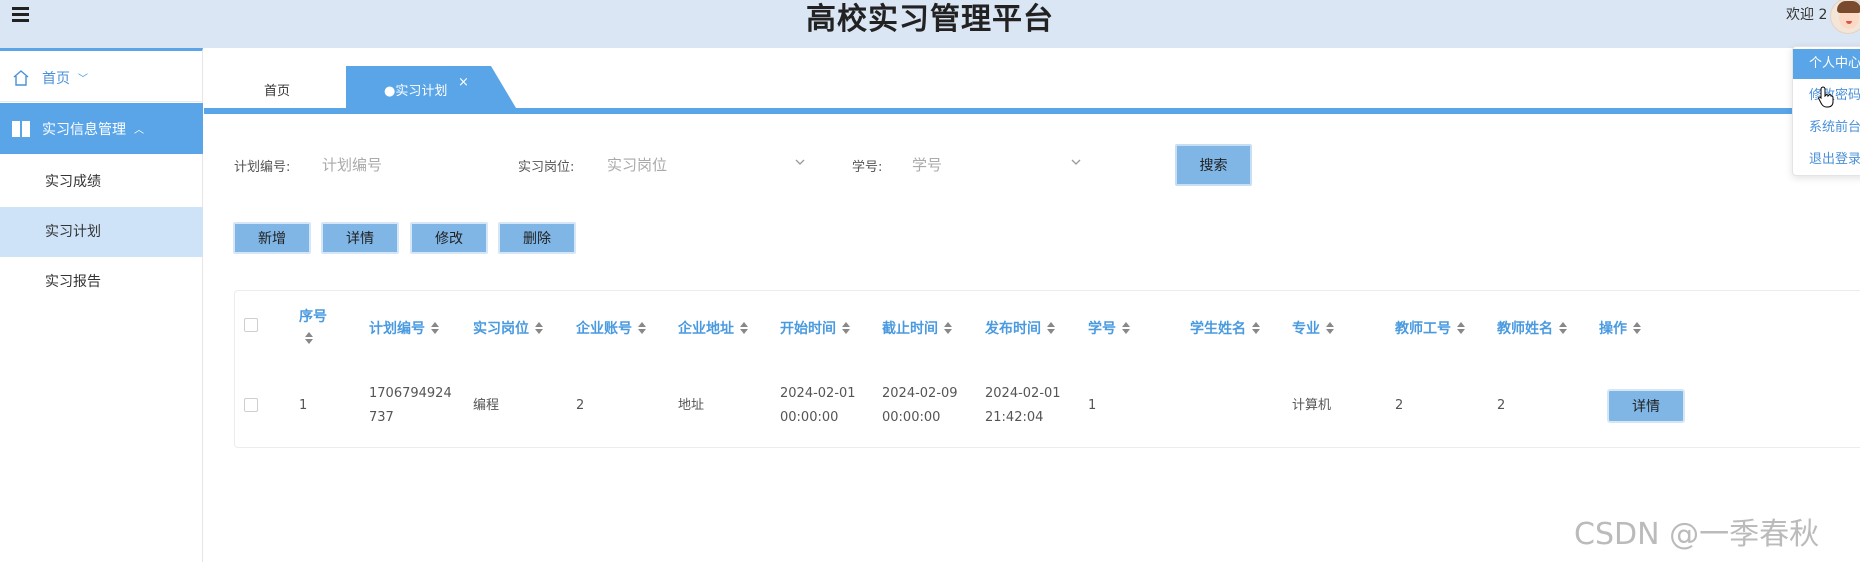  Describe the element at coordinates (360, 238) in the screenshot. I see `detail-button: 详情` at that location.